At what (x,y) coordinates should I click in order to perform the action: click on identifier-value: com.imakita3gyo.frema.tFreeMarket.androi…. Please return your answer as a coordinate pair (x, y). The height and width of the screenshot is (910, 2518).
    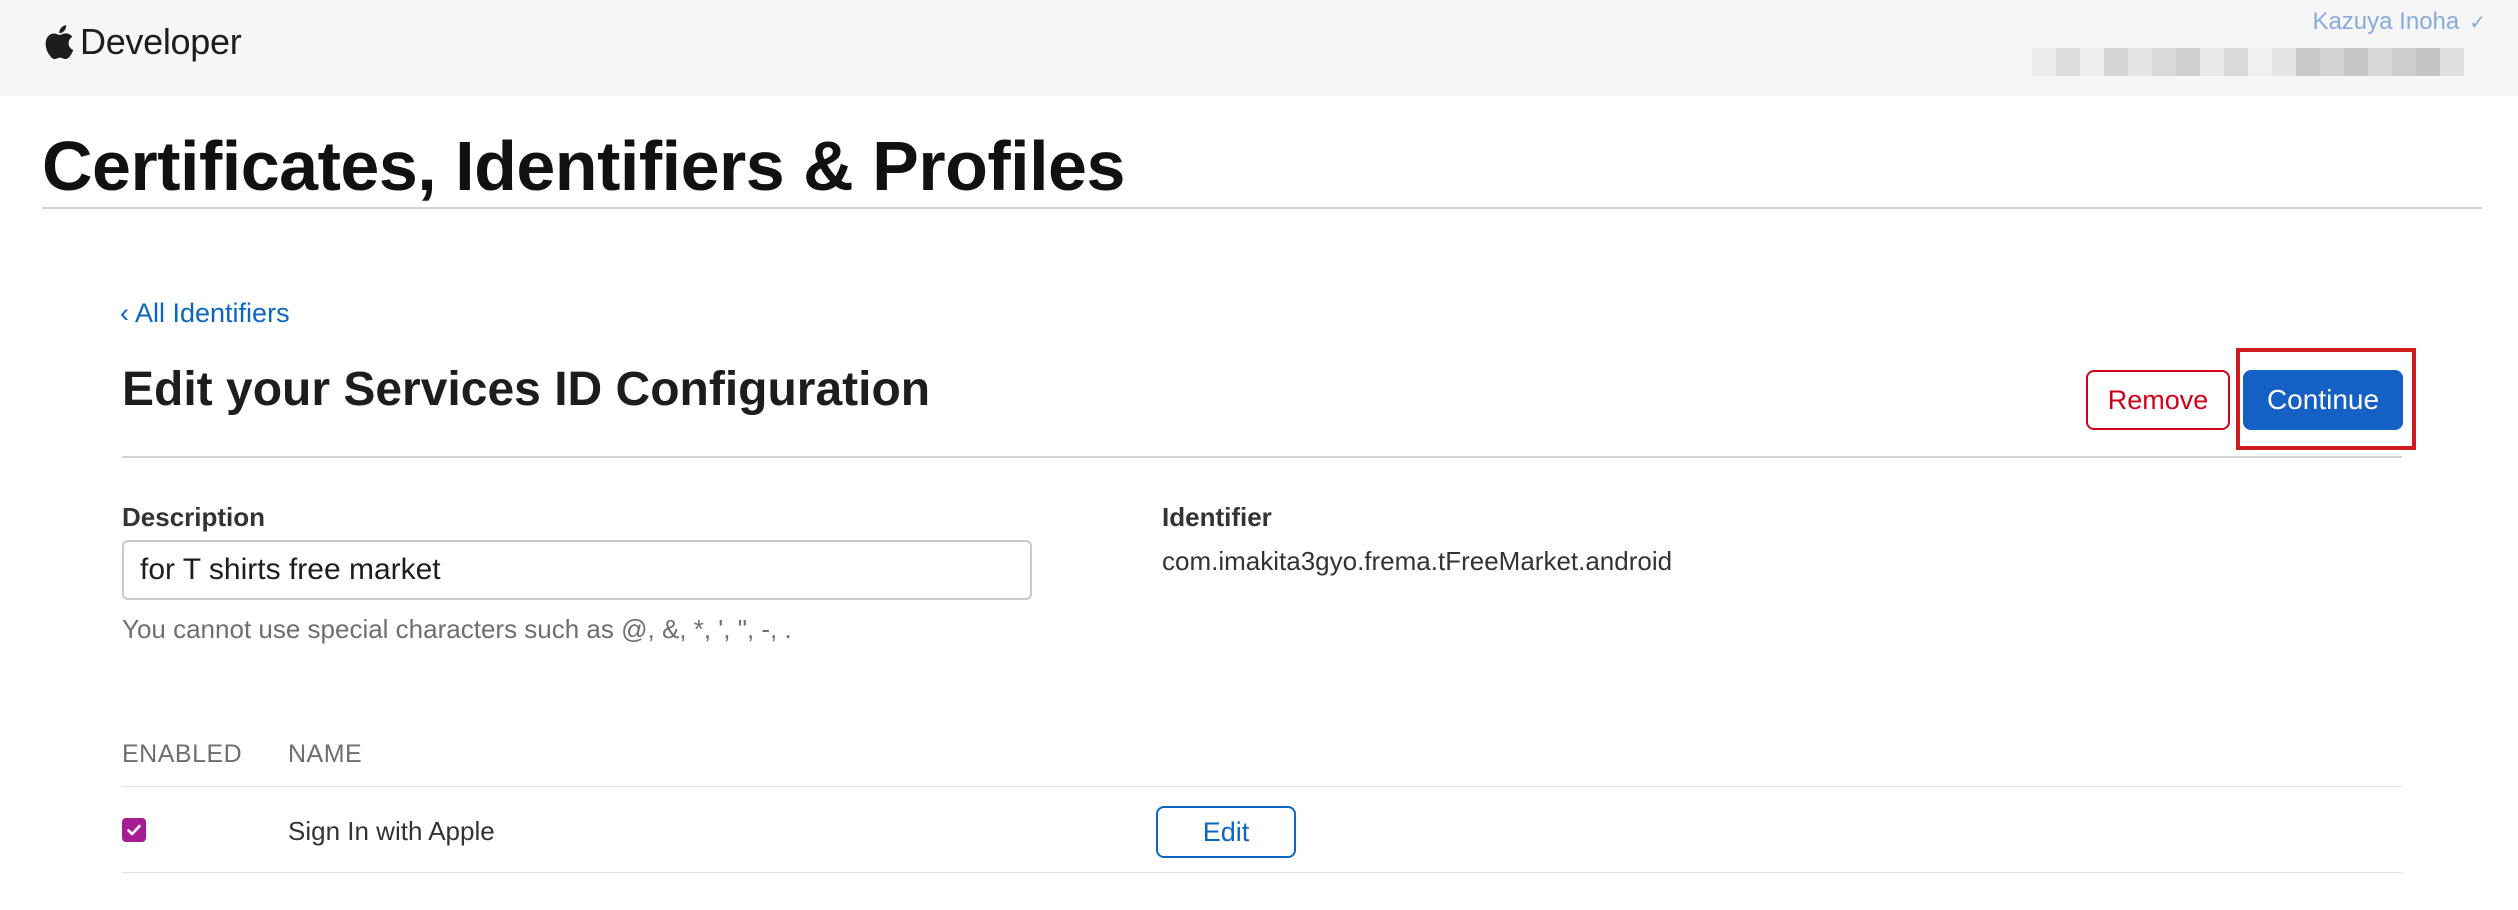
    Looking at the image, I should click on (1417, 561).